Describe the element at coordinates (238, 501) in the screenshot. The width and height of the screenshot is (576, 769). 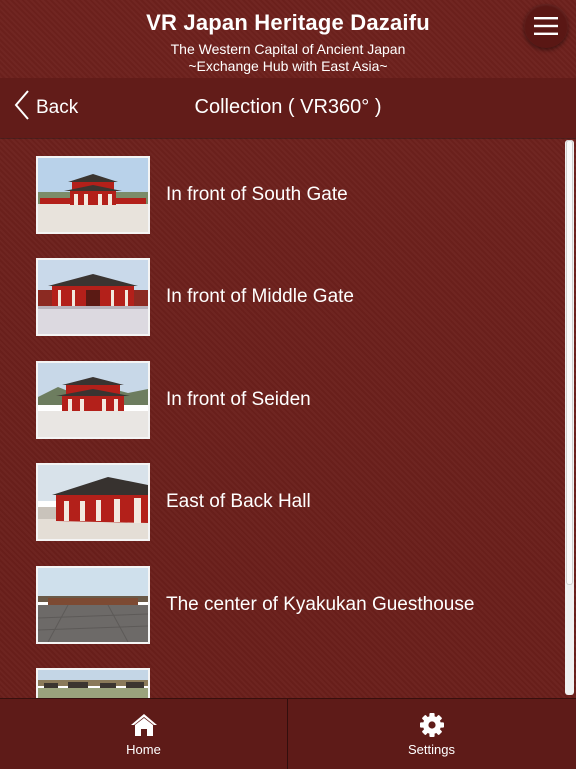
I see `list-item-label: East of Back Hall` at that location.